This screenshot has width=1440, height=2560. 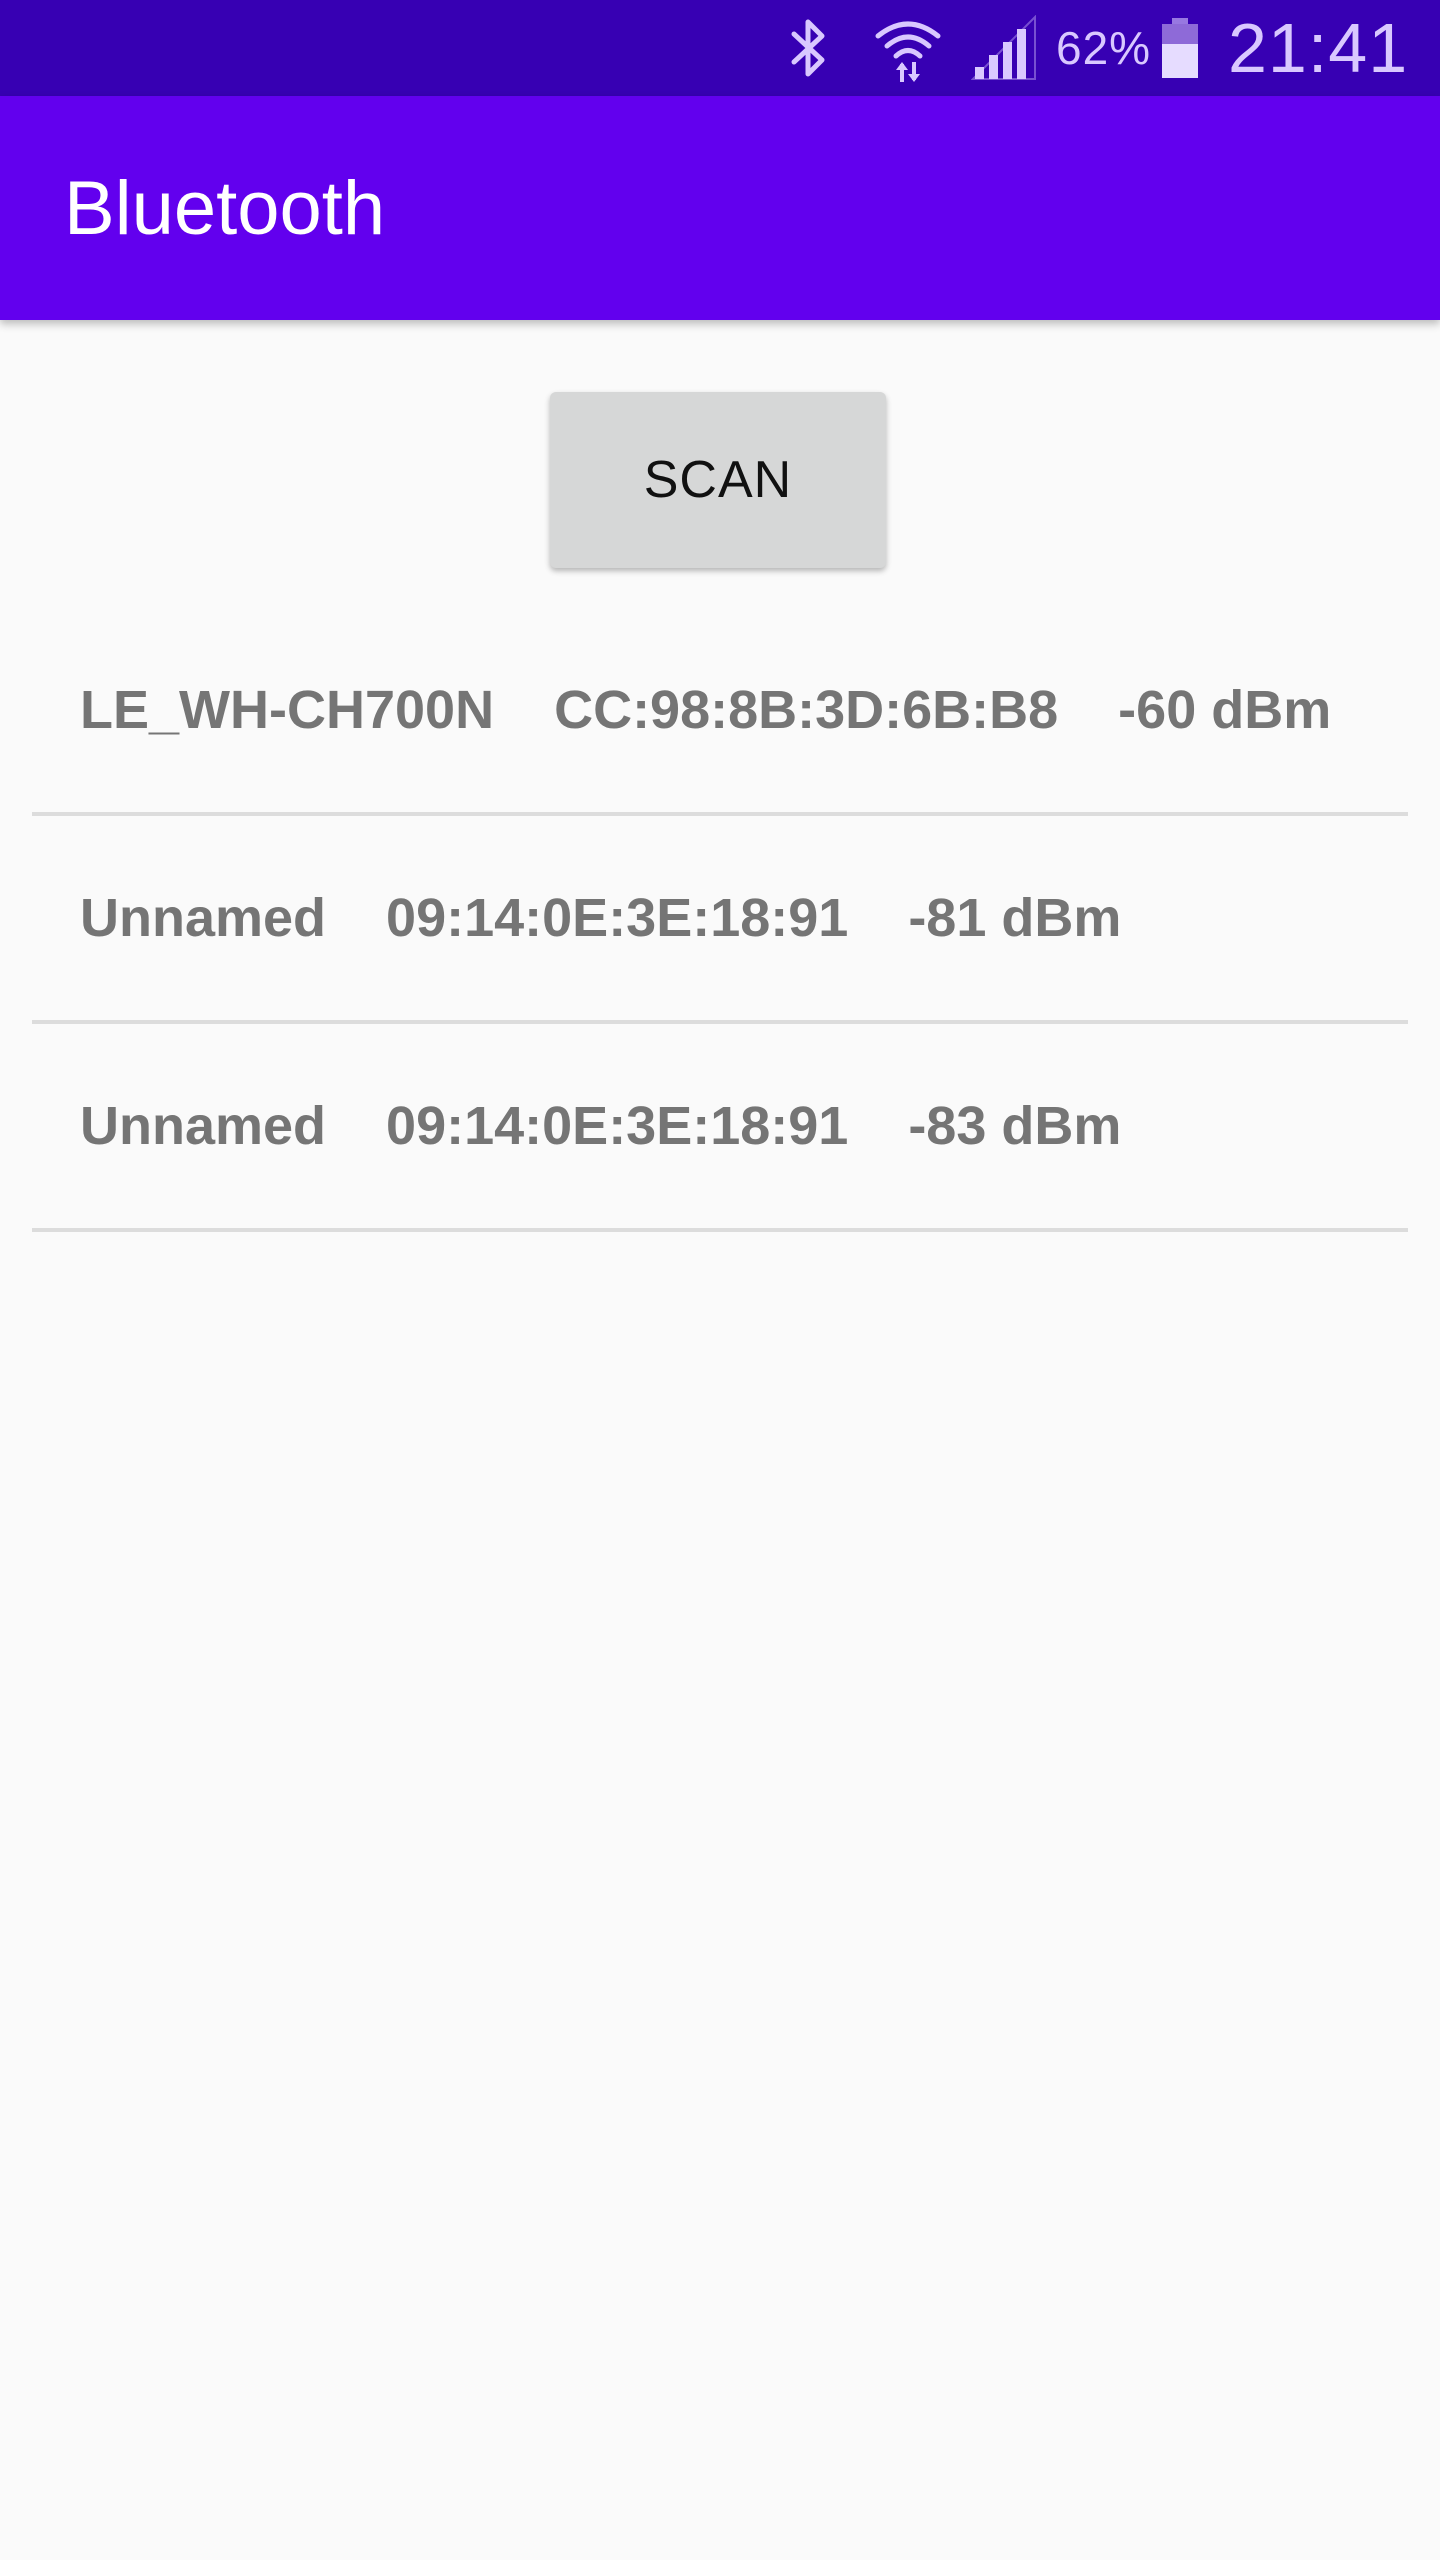 I want to click on device-list-item: Unnamed 09:14:0E:3E:18:91 -81 dBm, so click(x=720, y=920).